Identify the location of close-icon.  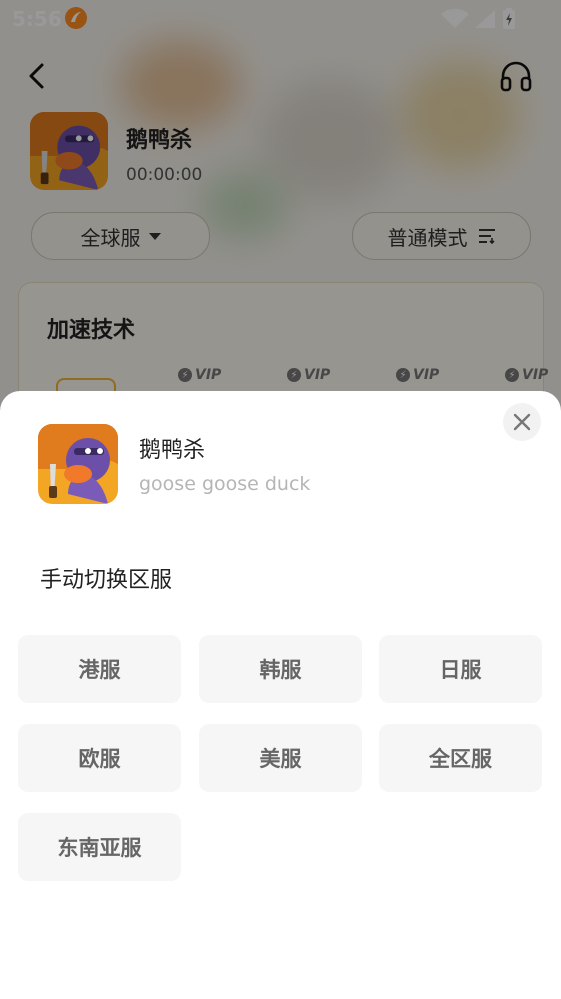
(522, 422).